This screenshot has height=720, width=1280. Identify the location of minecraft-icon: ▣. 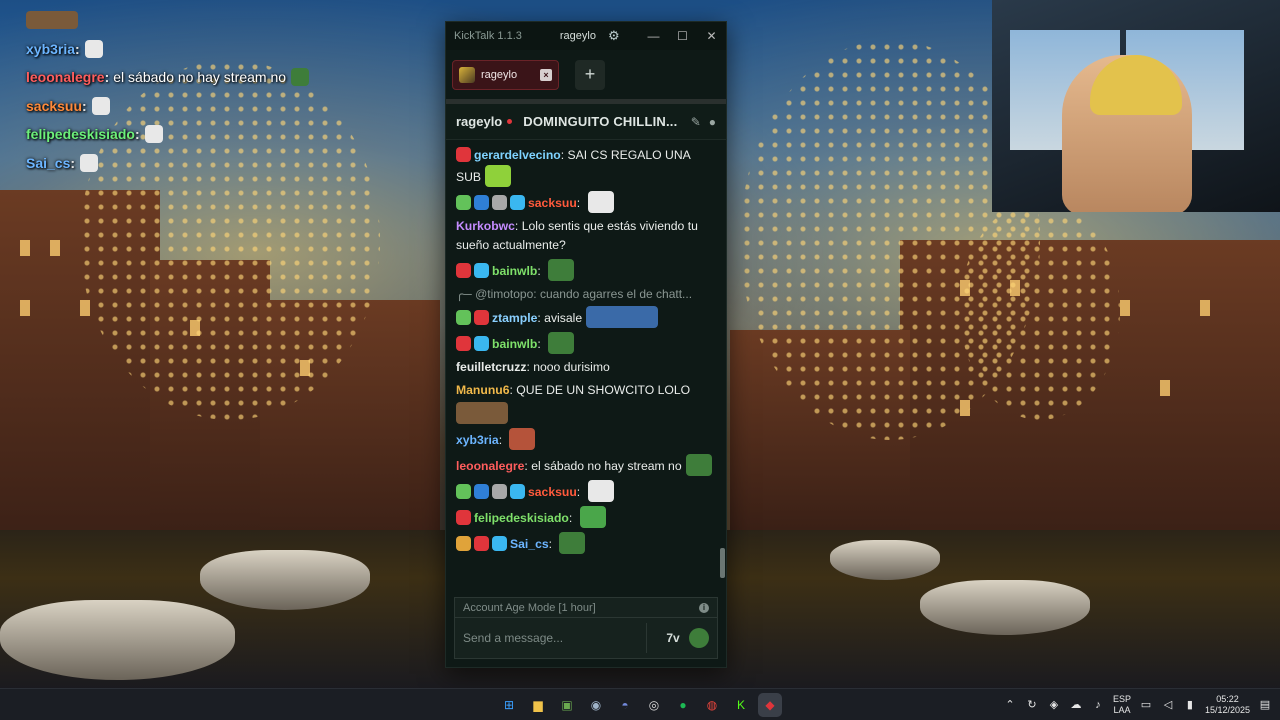
(567, 705).